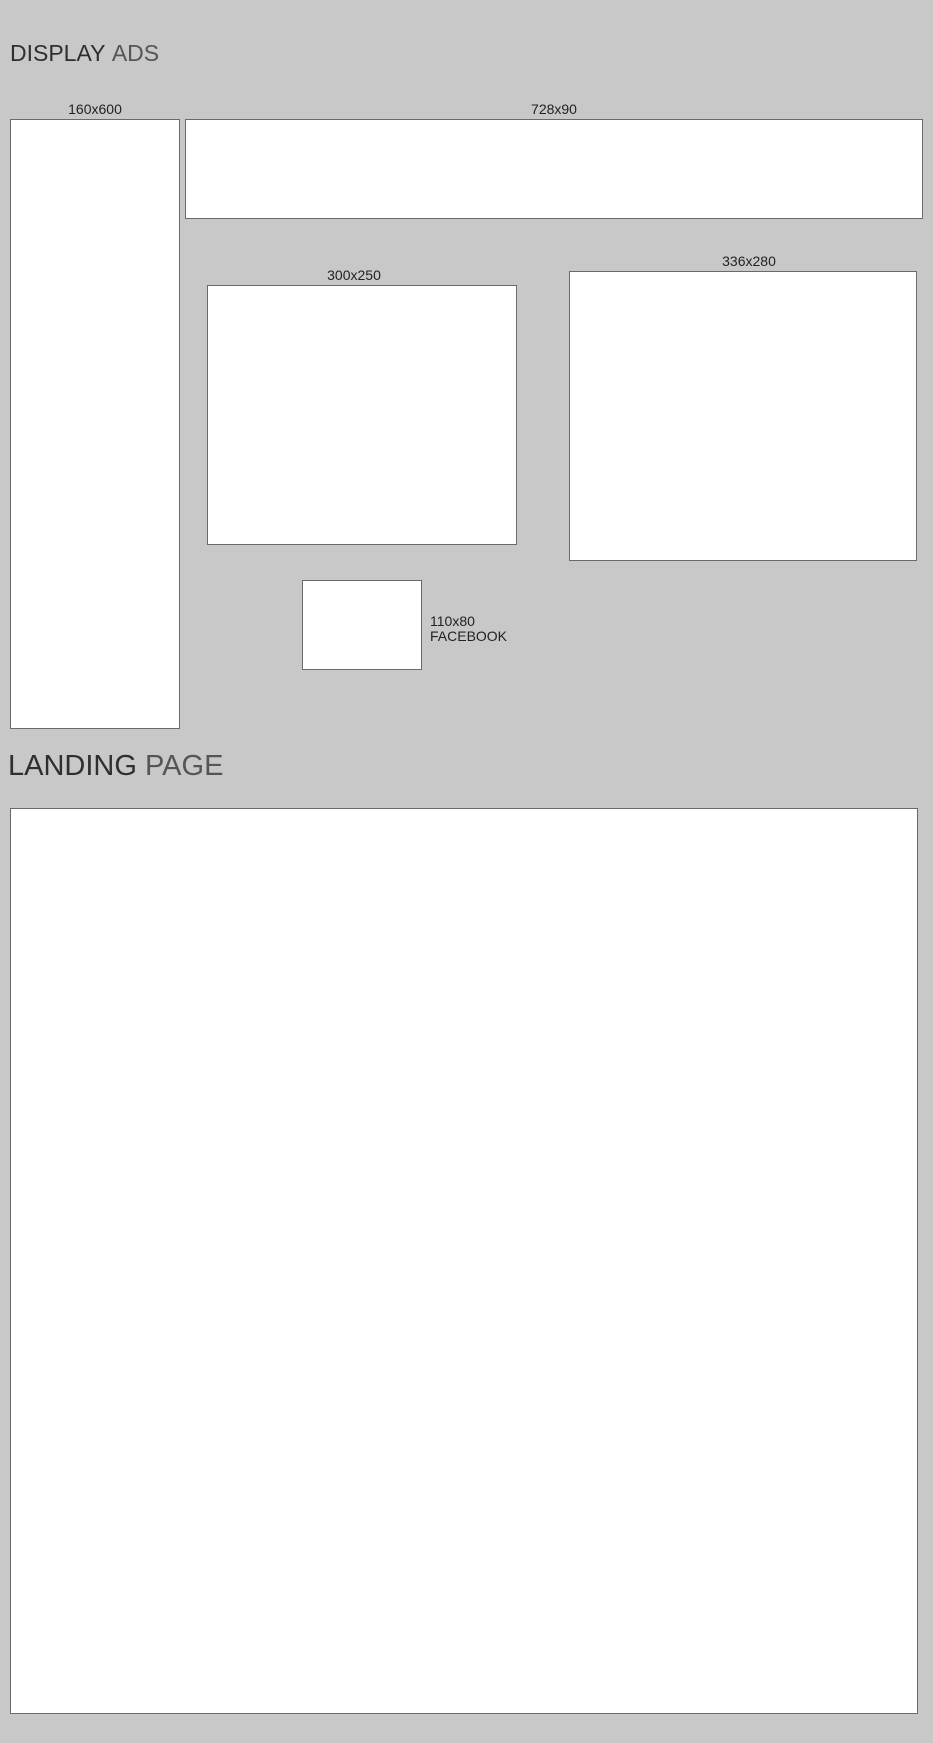 This screenshot has width=933, height=1743. What do you see at coordinates (554, 109) in the screenshot?
I see `leaderboard-ad-label: 728x90` at bounding box center [554, 109].